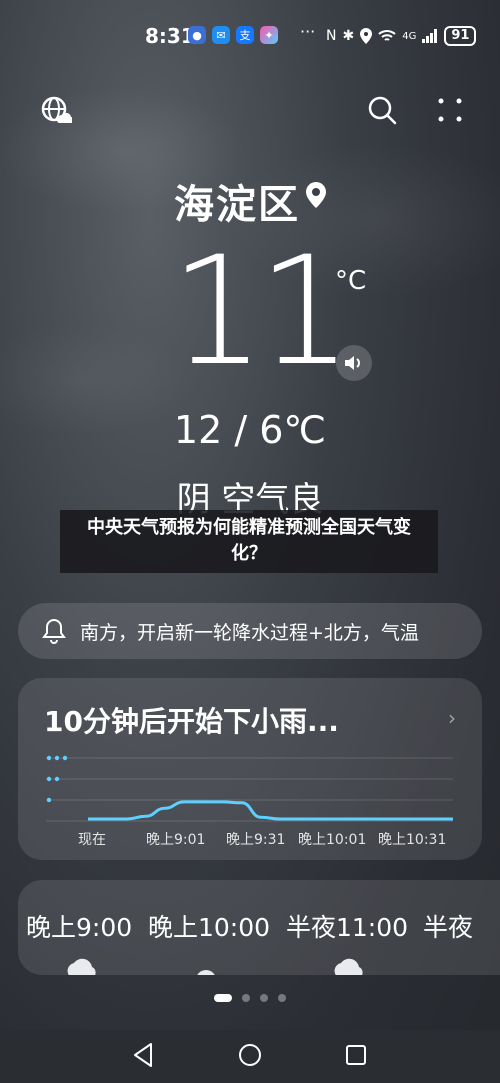  Describe the element at coordinates (233, 35) in the screenshot. I see `status-app-icons: ● ✉ 支 ✦` at that location.